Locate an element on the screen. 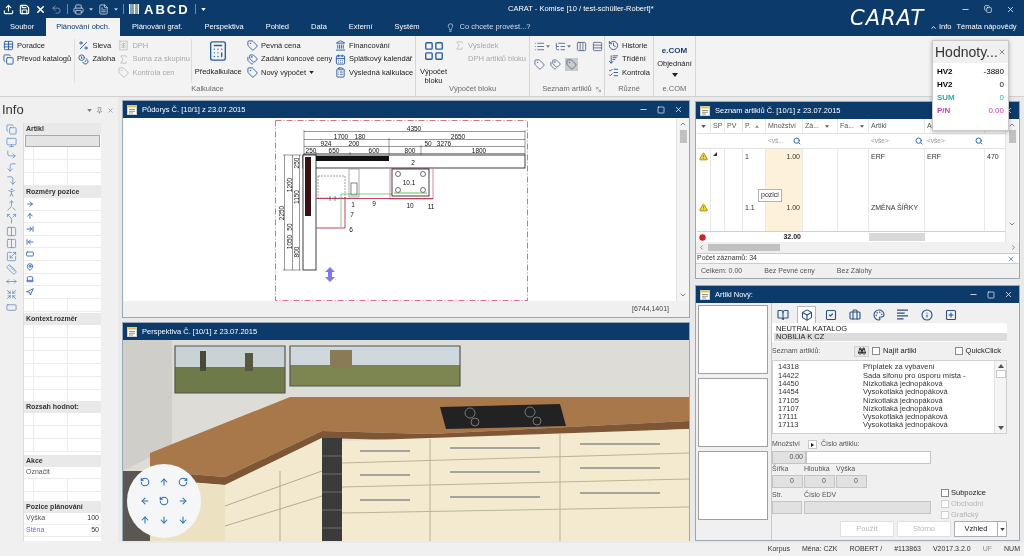  preview-panel is located at coordinates (733, 412).